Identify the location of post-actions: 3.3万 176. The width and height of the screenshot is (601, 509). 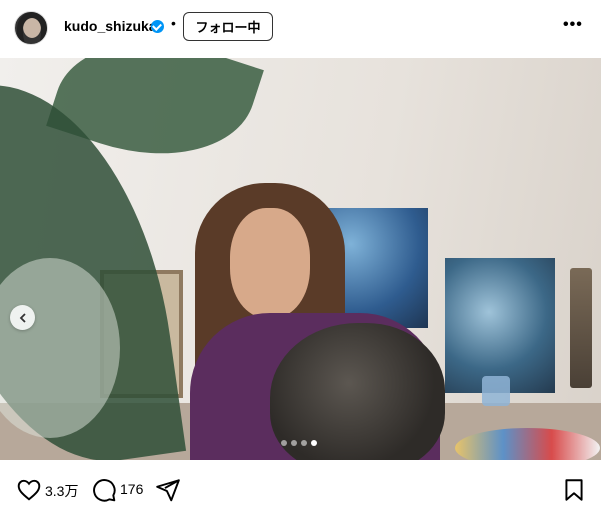
(300, 484).